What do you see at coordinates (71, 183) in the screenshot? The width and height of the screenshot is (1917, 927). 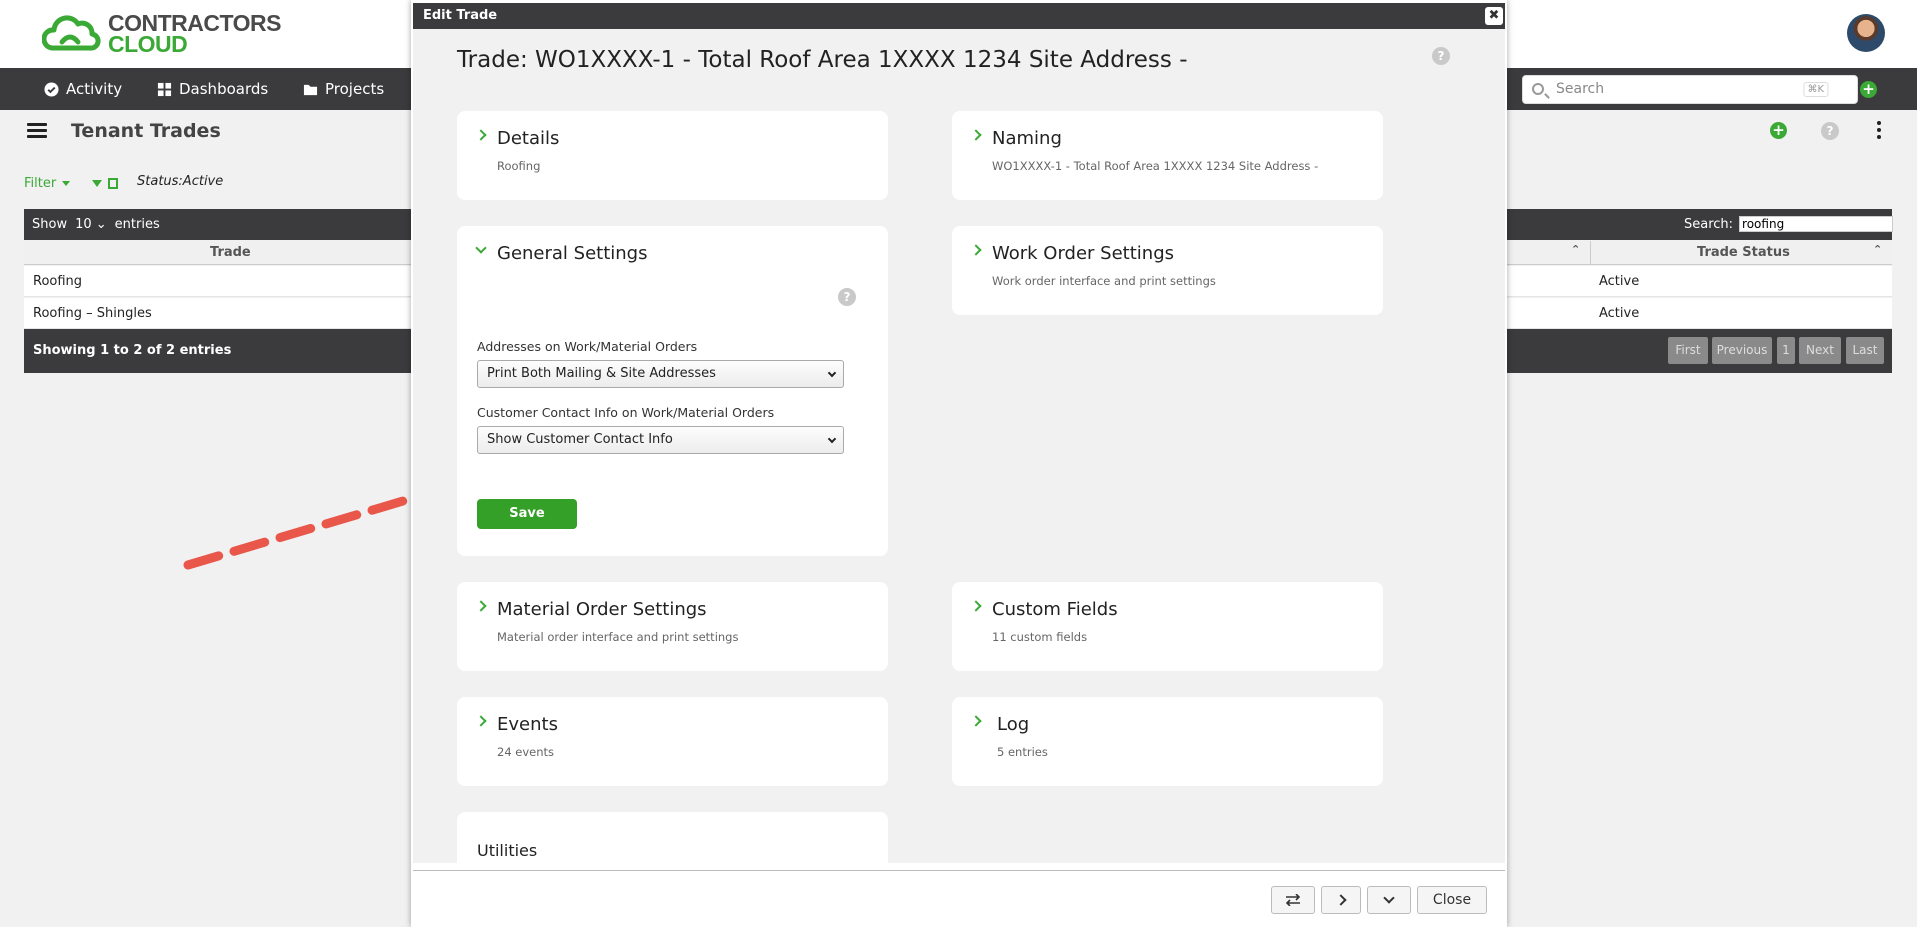 I see `filter-dropdown: Filter` at bounding box center [71, 183].